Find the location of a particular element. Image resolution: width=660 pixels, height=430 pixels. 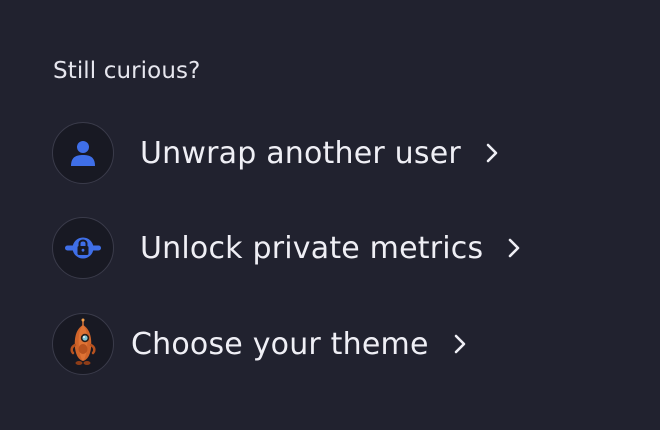

lock-icon is located at coordinates (83, 248).